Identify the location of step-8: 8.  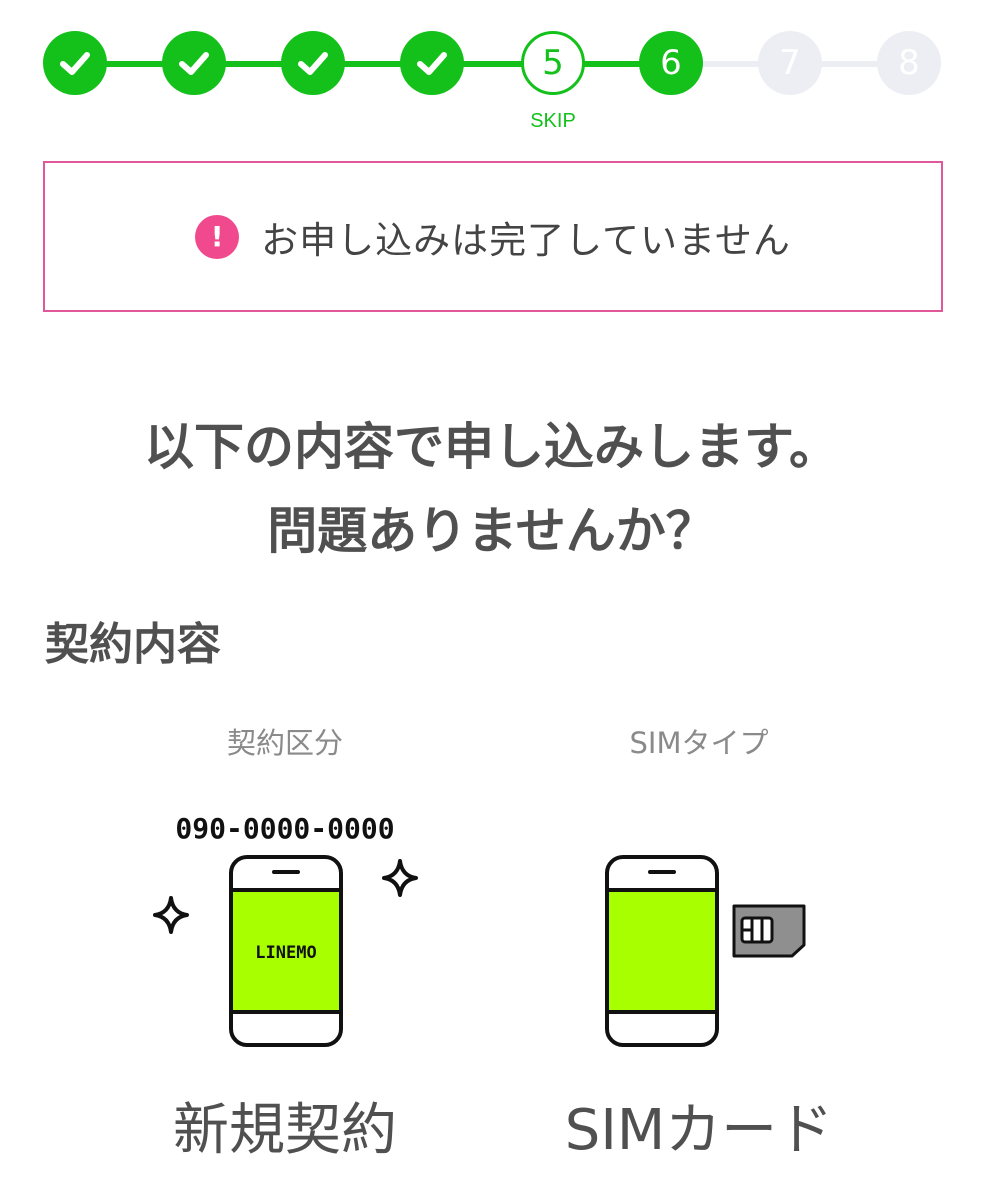
(909, 63).